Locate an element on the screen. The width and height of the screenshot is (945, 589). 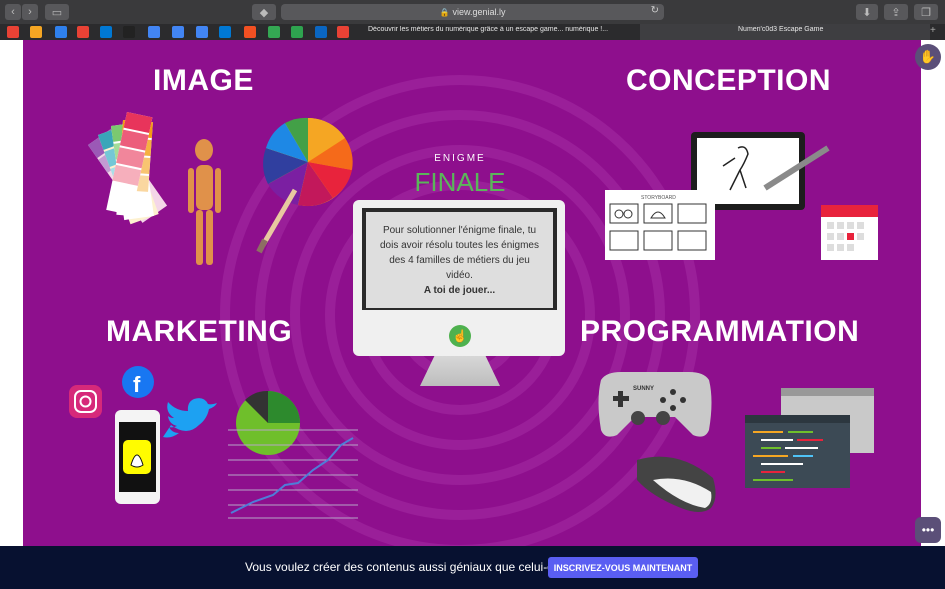
start-button: ☝ is located at coordinates (460, 336).